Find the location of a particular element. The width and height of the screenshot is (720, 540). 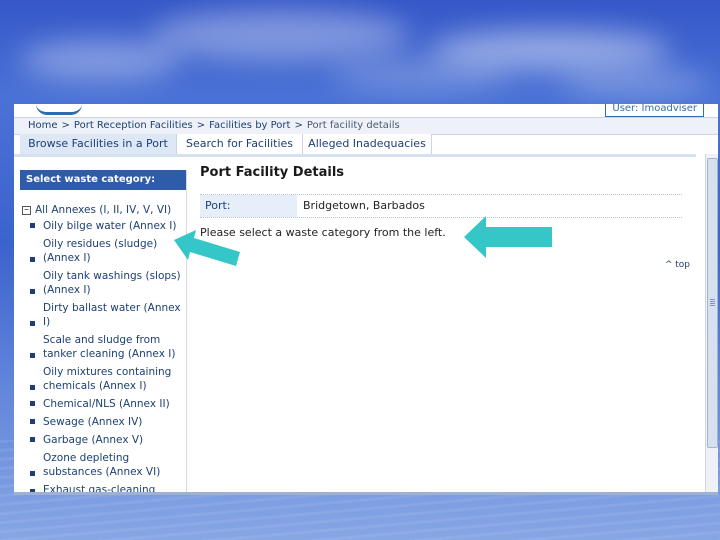

collapse-toggle-icon: − is located at coordinates (26, 210).